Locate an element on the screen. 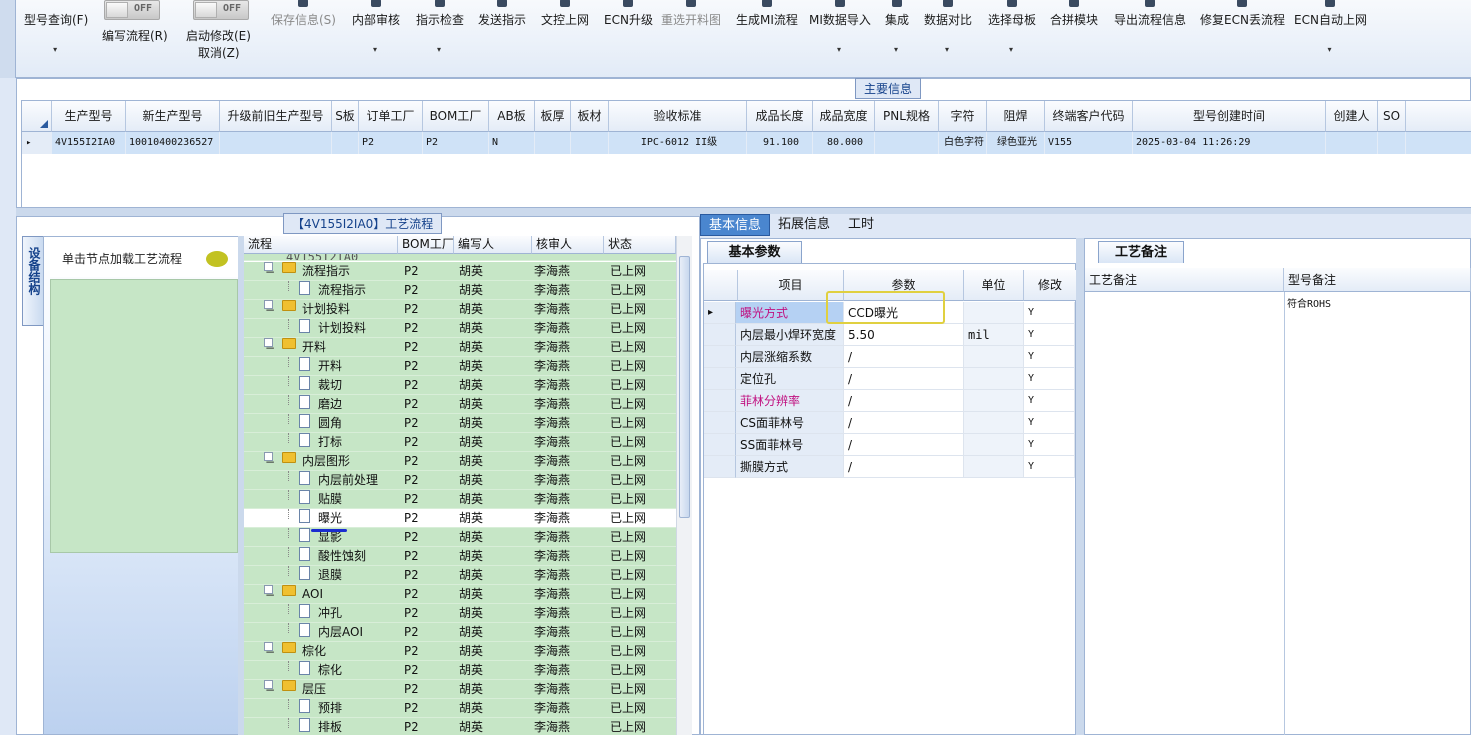 The height and width of the screenshot is (735, 1471). tree-row: 冲孔 P2 胡英 李海燕 已上网 is located at coordinates (460, 613).